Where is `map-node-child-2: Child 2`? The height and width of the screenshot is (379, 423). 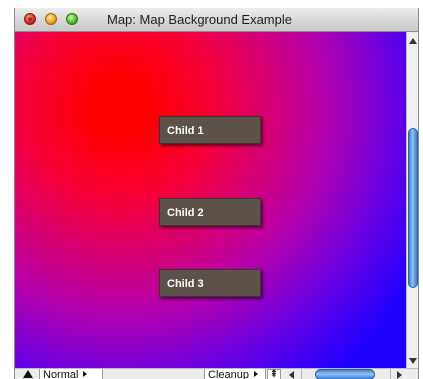
map-node-child-2: Child 2 is located at coordinates (210, 212).